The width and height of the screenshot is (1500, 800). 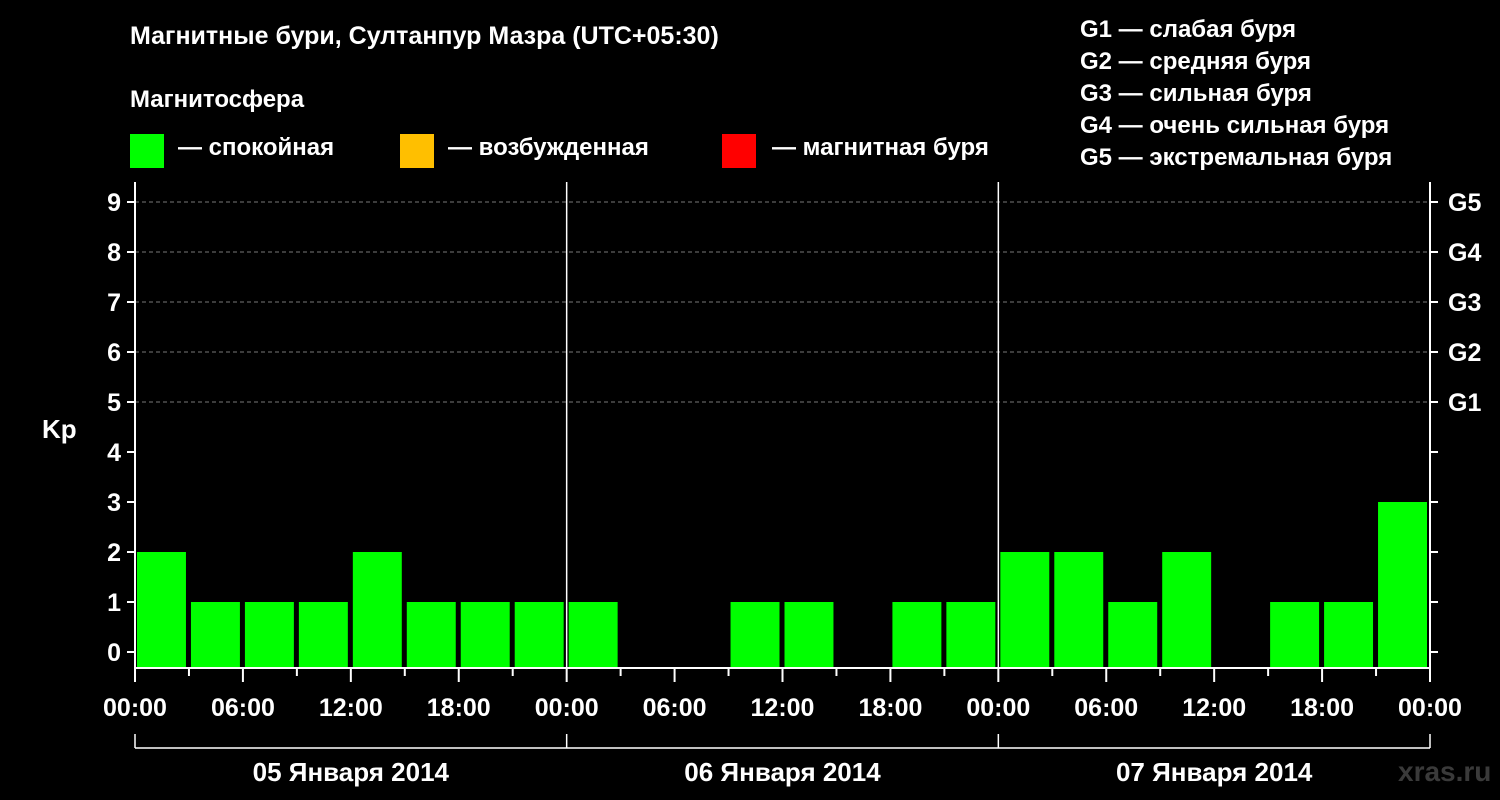 What do you see at coordinates (1464, 353) in the screenshot?
I see `storm-level-label-G2: G2` at bounding box center [1464, 353].